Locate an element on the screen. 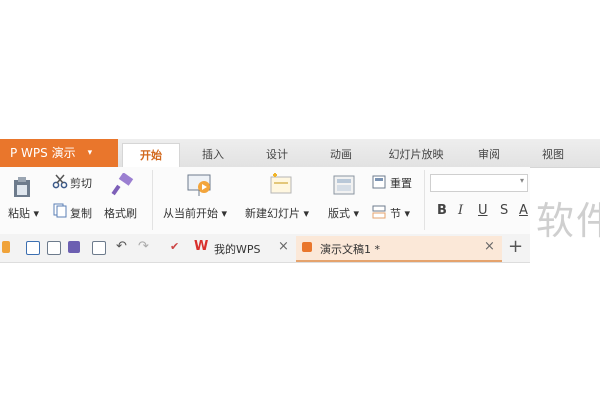 The width and height of the screenshot is (600, 400). app-menu-label: P WPS 演示 is located at coordinates (43, 153).